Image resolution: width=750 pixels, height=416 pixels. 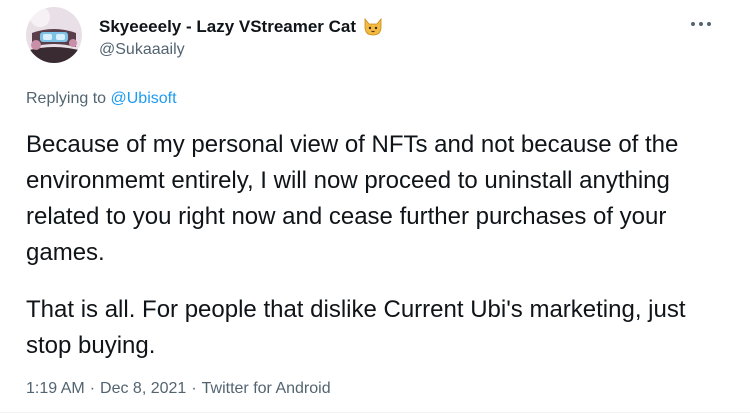 What do you see at coordinates (142, 50) in the screenshot?
I see `author-handle: @Sukaaaily` at bounding box center [142, 50].